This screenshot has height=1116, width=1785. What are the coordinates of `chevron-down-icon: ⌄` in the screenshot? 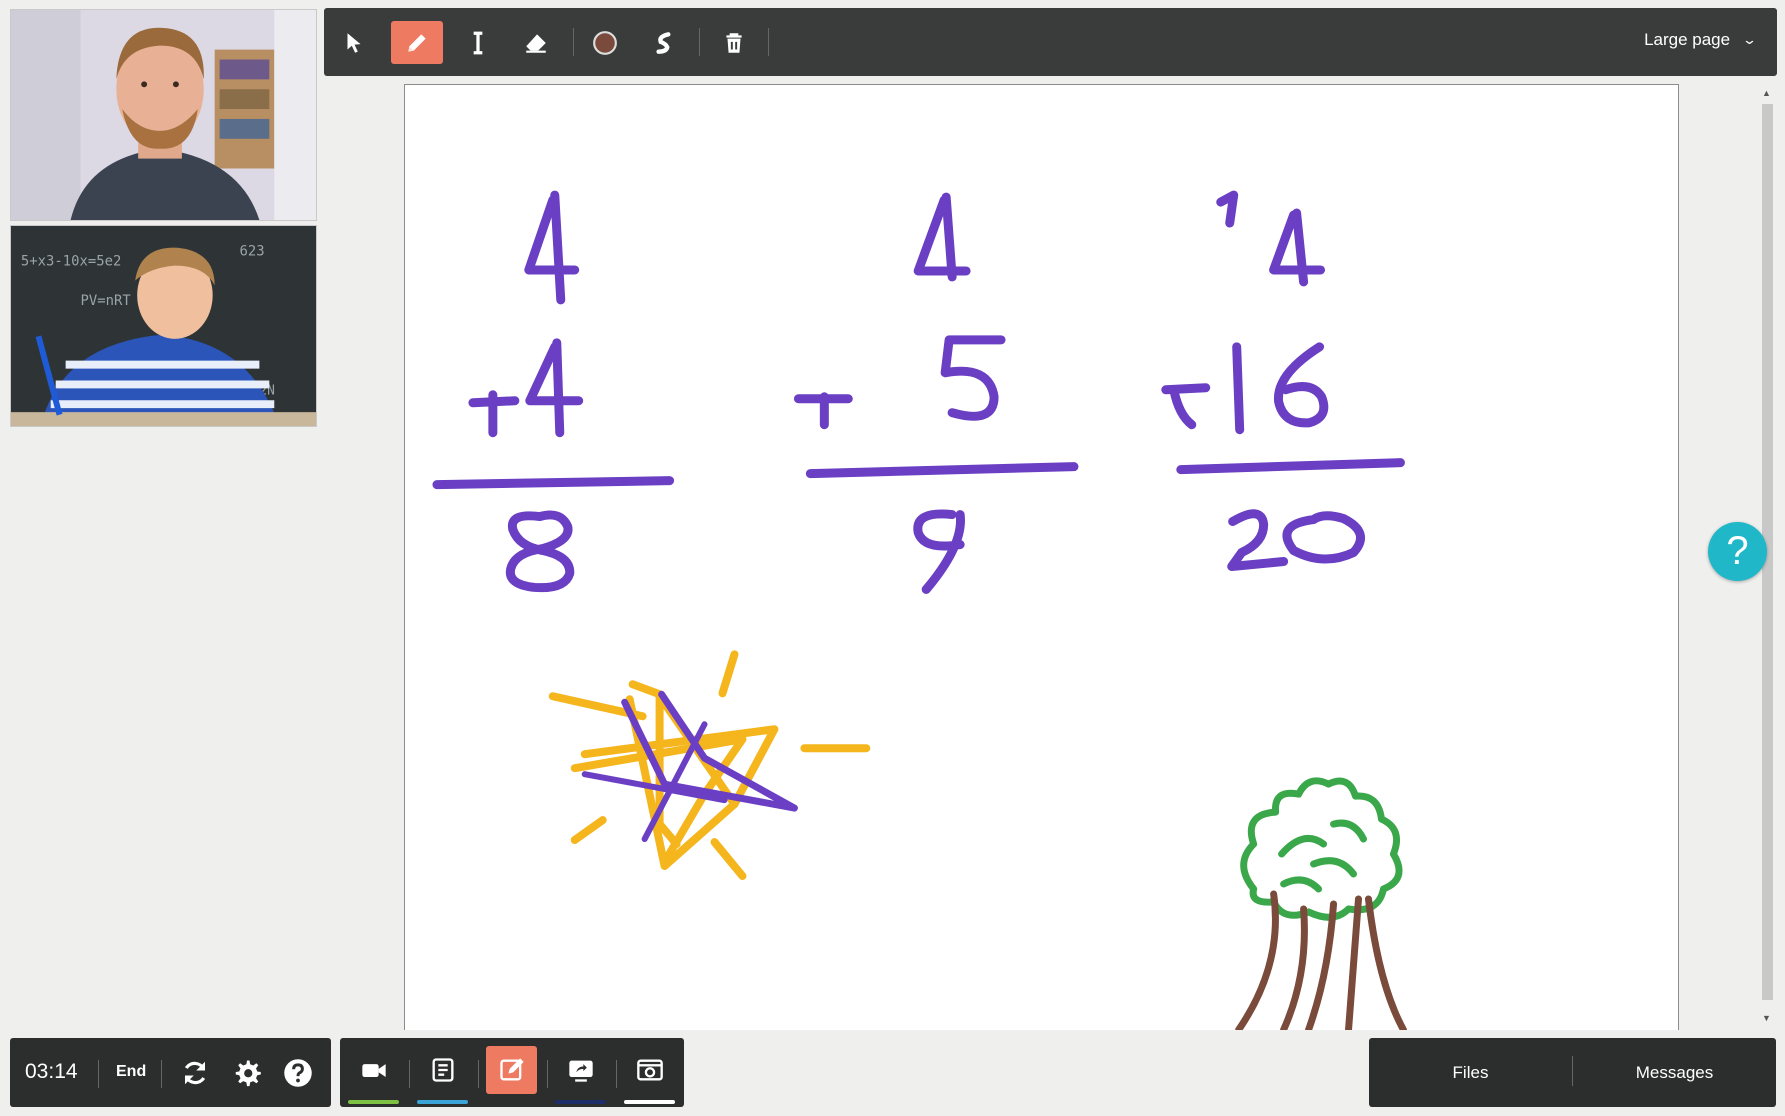 It's located at (1749, 39).